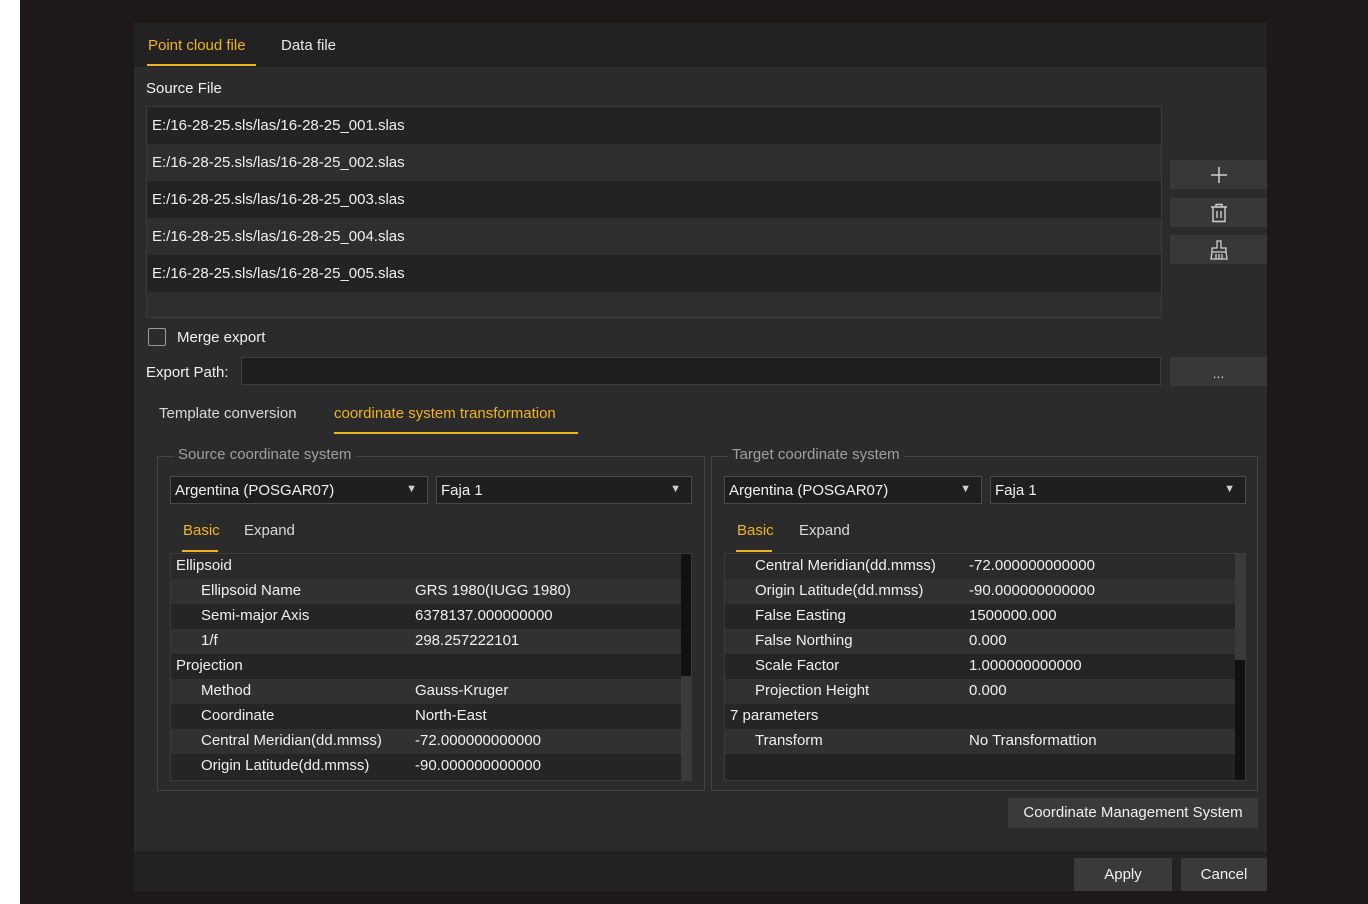 This screenshot has width=1368, height=904. What do you see at coordinates (157, 337) in the screenshot?
I see `merge-export-checkbox` at bounding box center [157, 337].